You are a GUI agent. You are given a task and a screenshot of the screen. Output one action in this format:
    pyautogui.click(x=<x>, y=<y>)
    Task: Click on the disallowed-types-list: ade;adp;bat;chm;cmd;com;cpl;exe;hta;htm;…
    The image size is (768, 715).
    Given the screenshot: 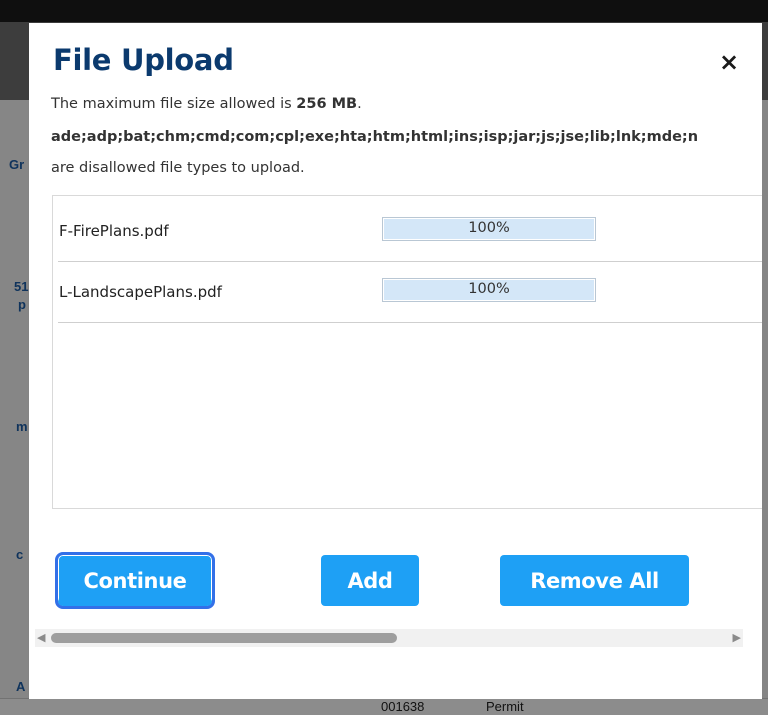 What is the action you would take?
    pyautogui.click(x=375, y=137)
    